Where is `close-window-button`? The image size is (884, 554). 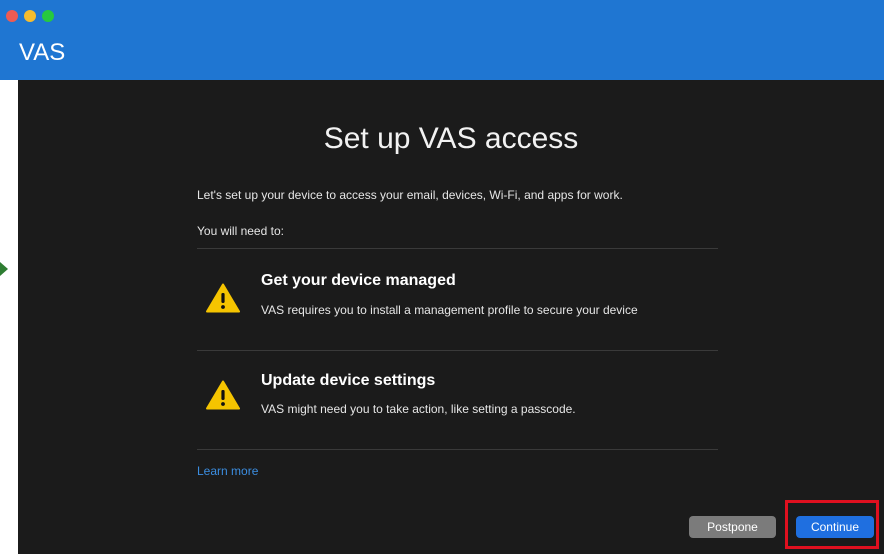 close-window-button is located at coordinates (12, 16).